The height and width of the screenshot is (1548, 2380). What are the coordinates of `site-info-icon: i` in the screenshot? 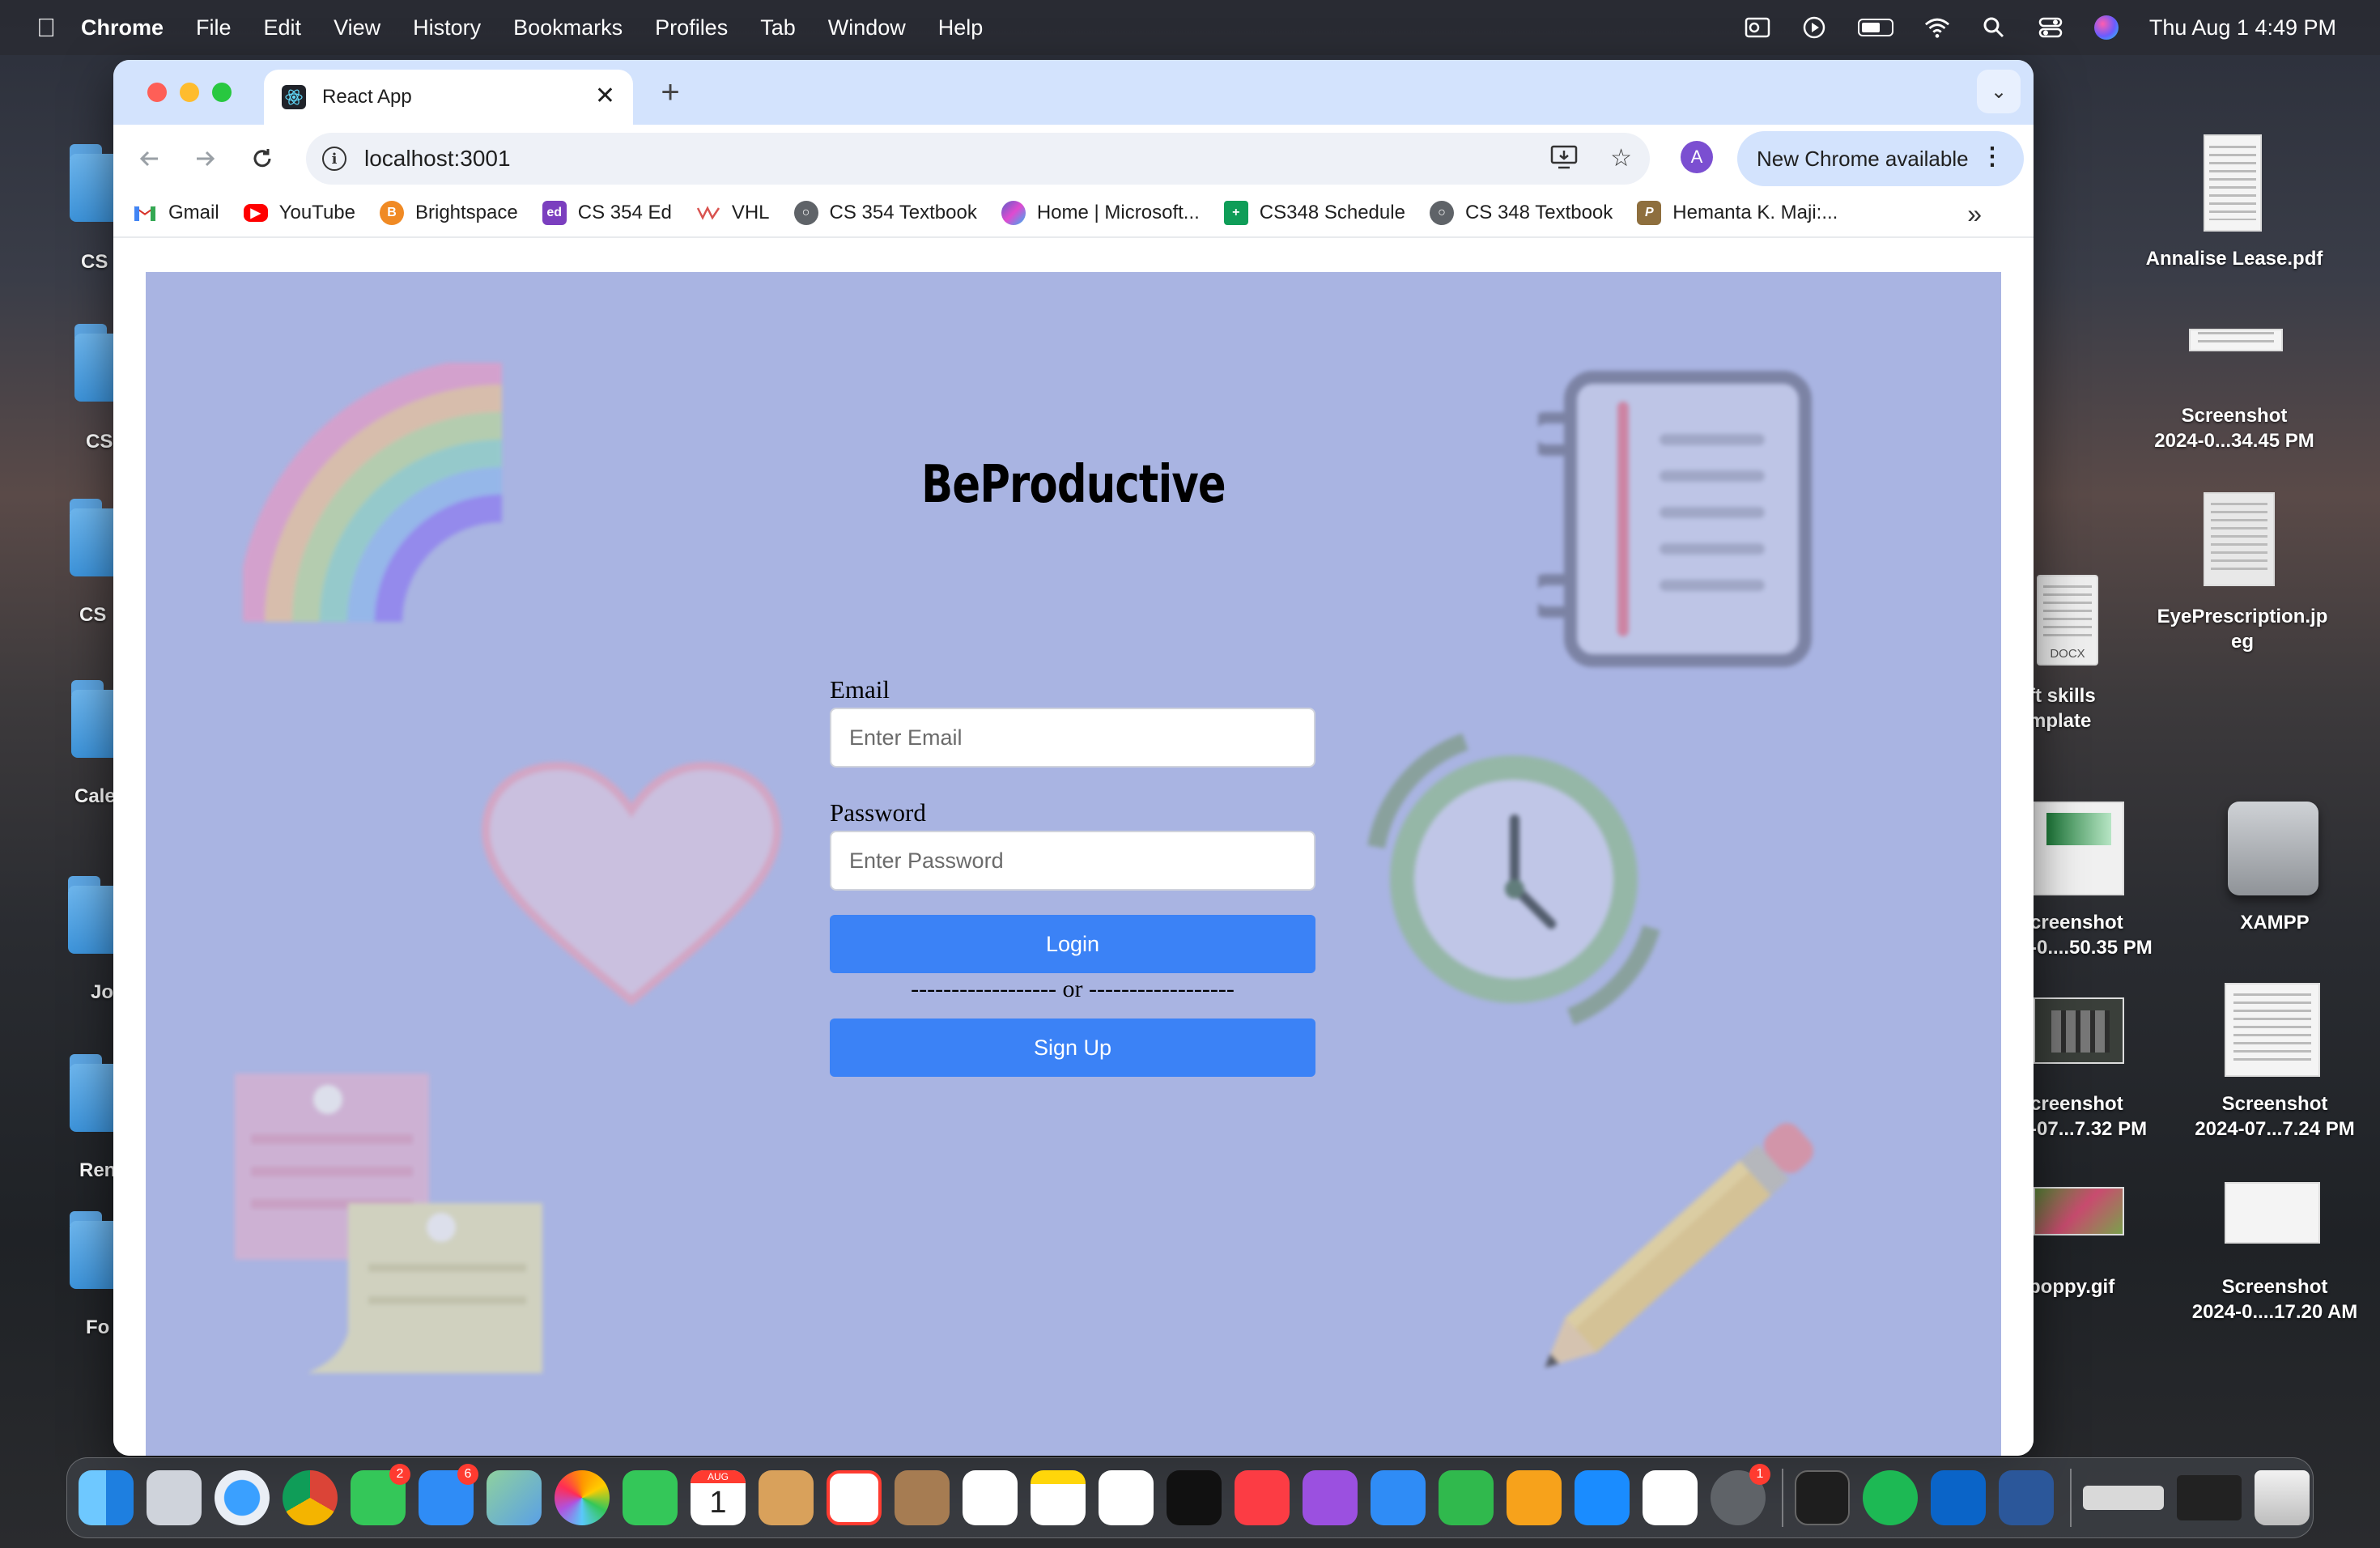 It's located at (334, 159).